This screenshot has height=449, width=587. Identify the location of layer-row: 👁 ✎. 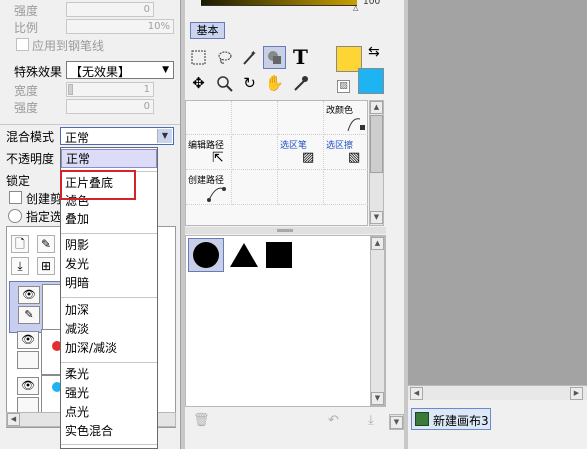
(35, 307).